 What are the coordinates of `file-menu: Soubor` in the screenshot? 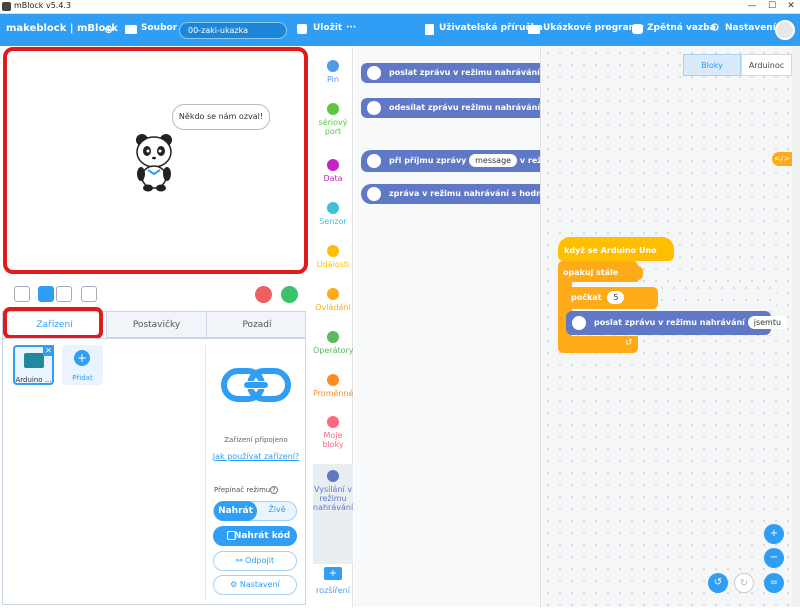 It's located at (159, 28).